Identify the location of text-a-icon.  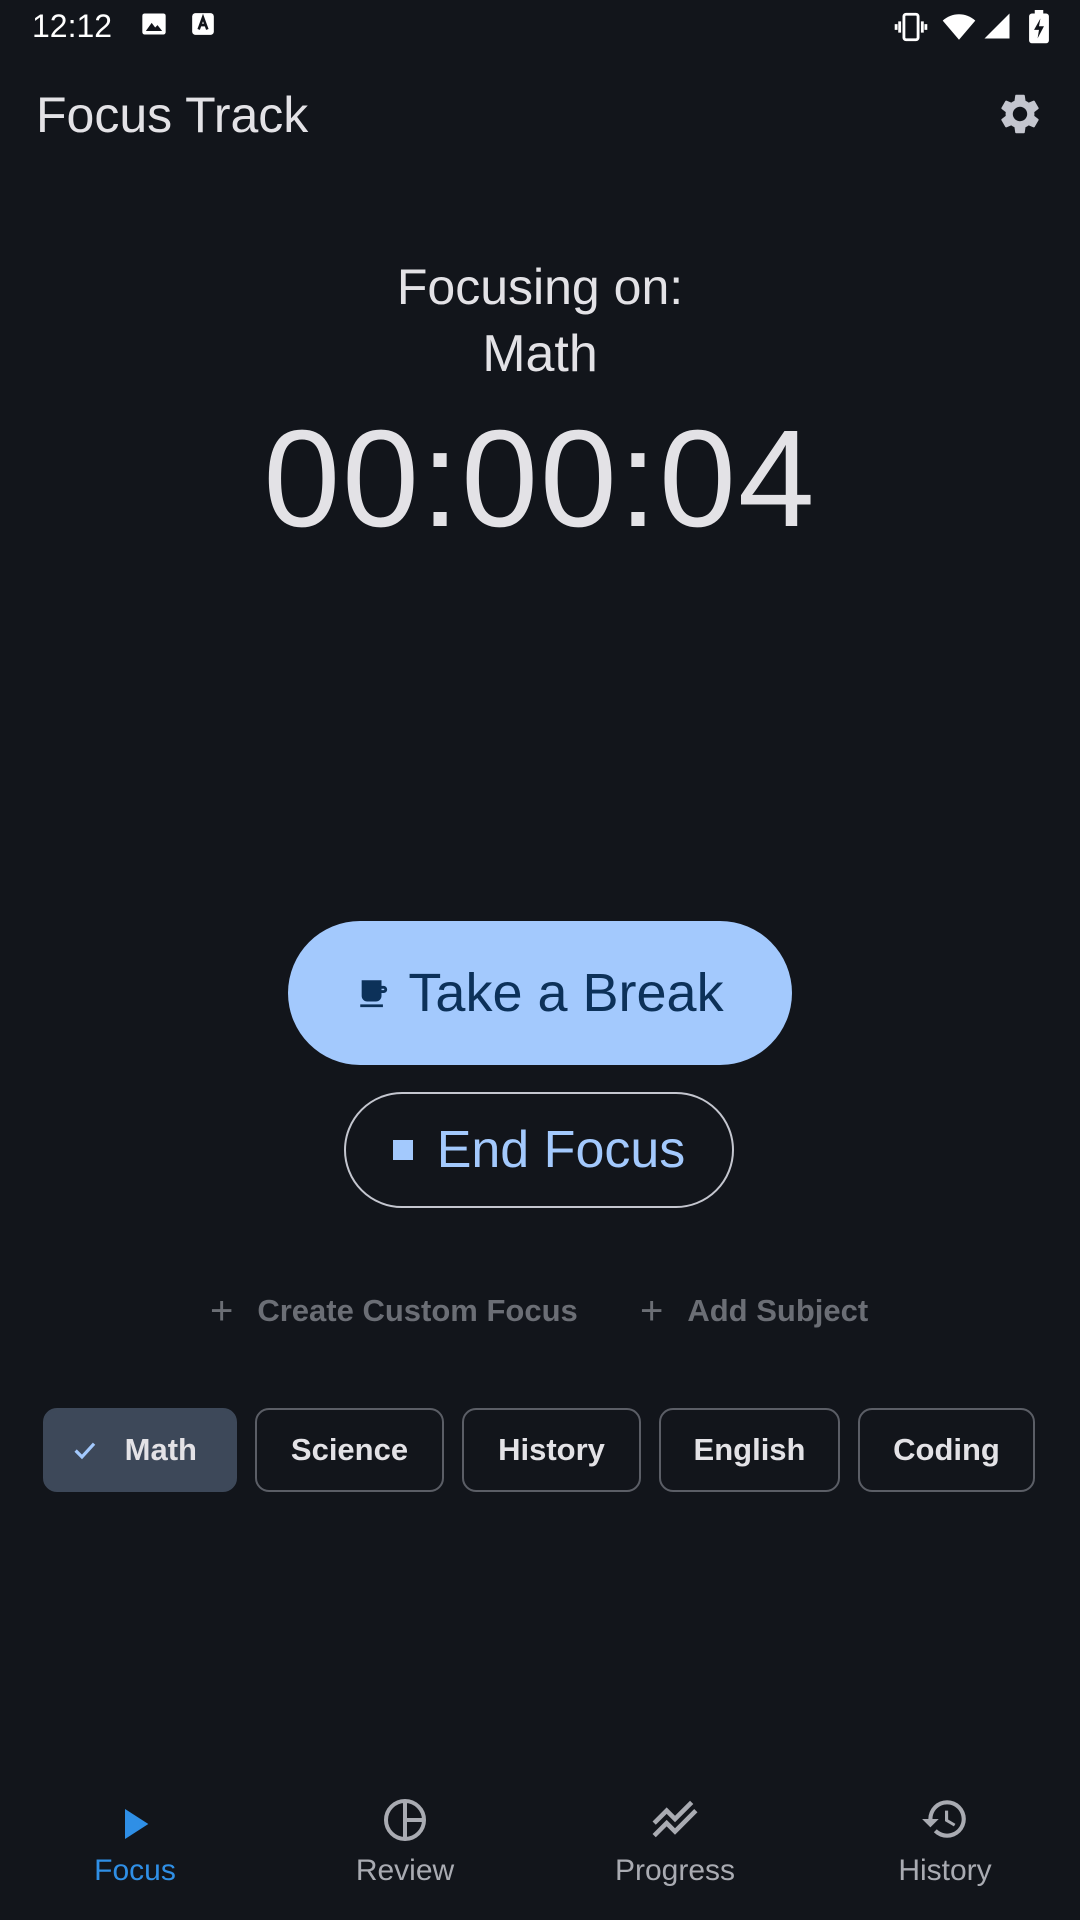
(203, 24).